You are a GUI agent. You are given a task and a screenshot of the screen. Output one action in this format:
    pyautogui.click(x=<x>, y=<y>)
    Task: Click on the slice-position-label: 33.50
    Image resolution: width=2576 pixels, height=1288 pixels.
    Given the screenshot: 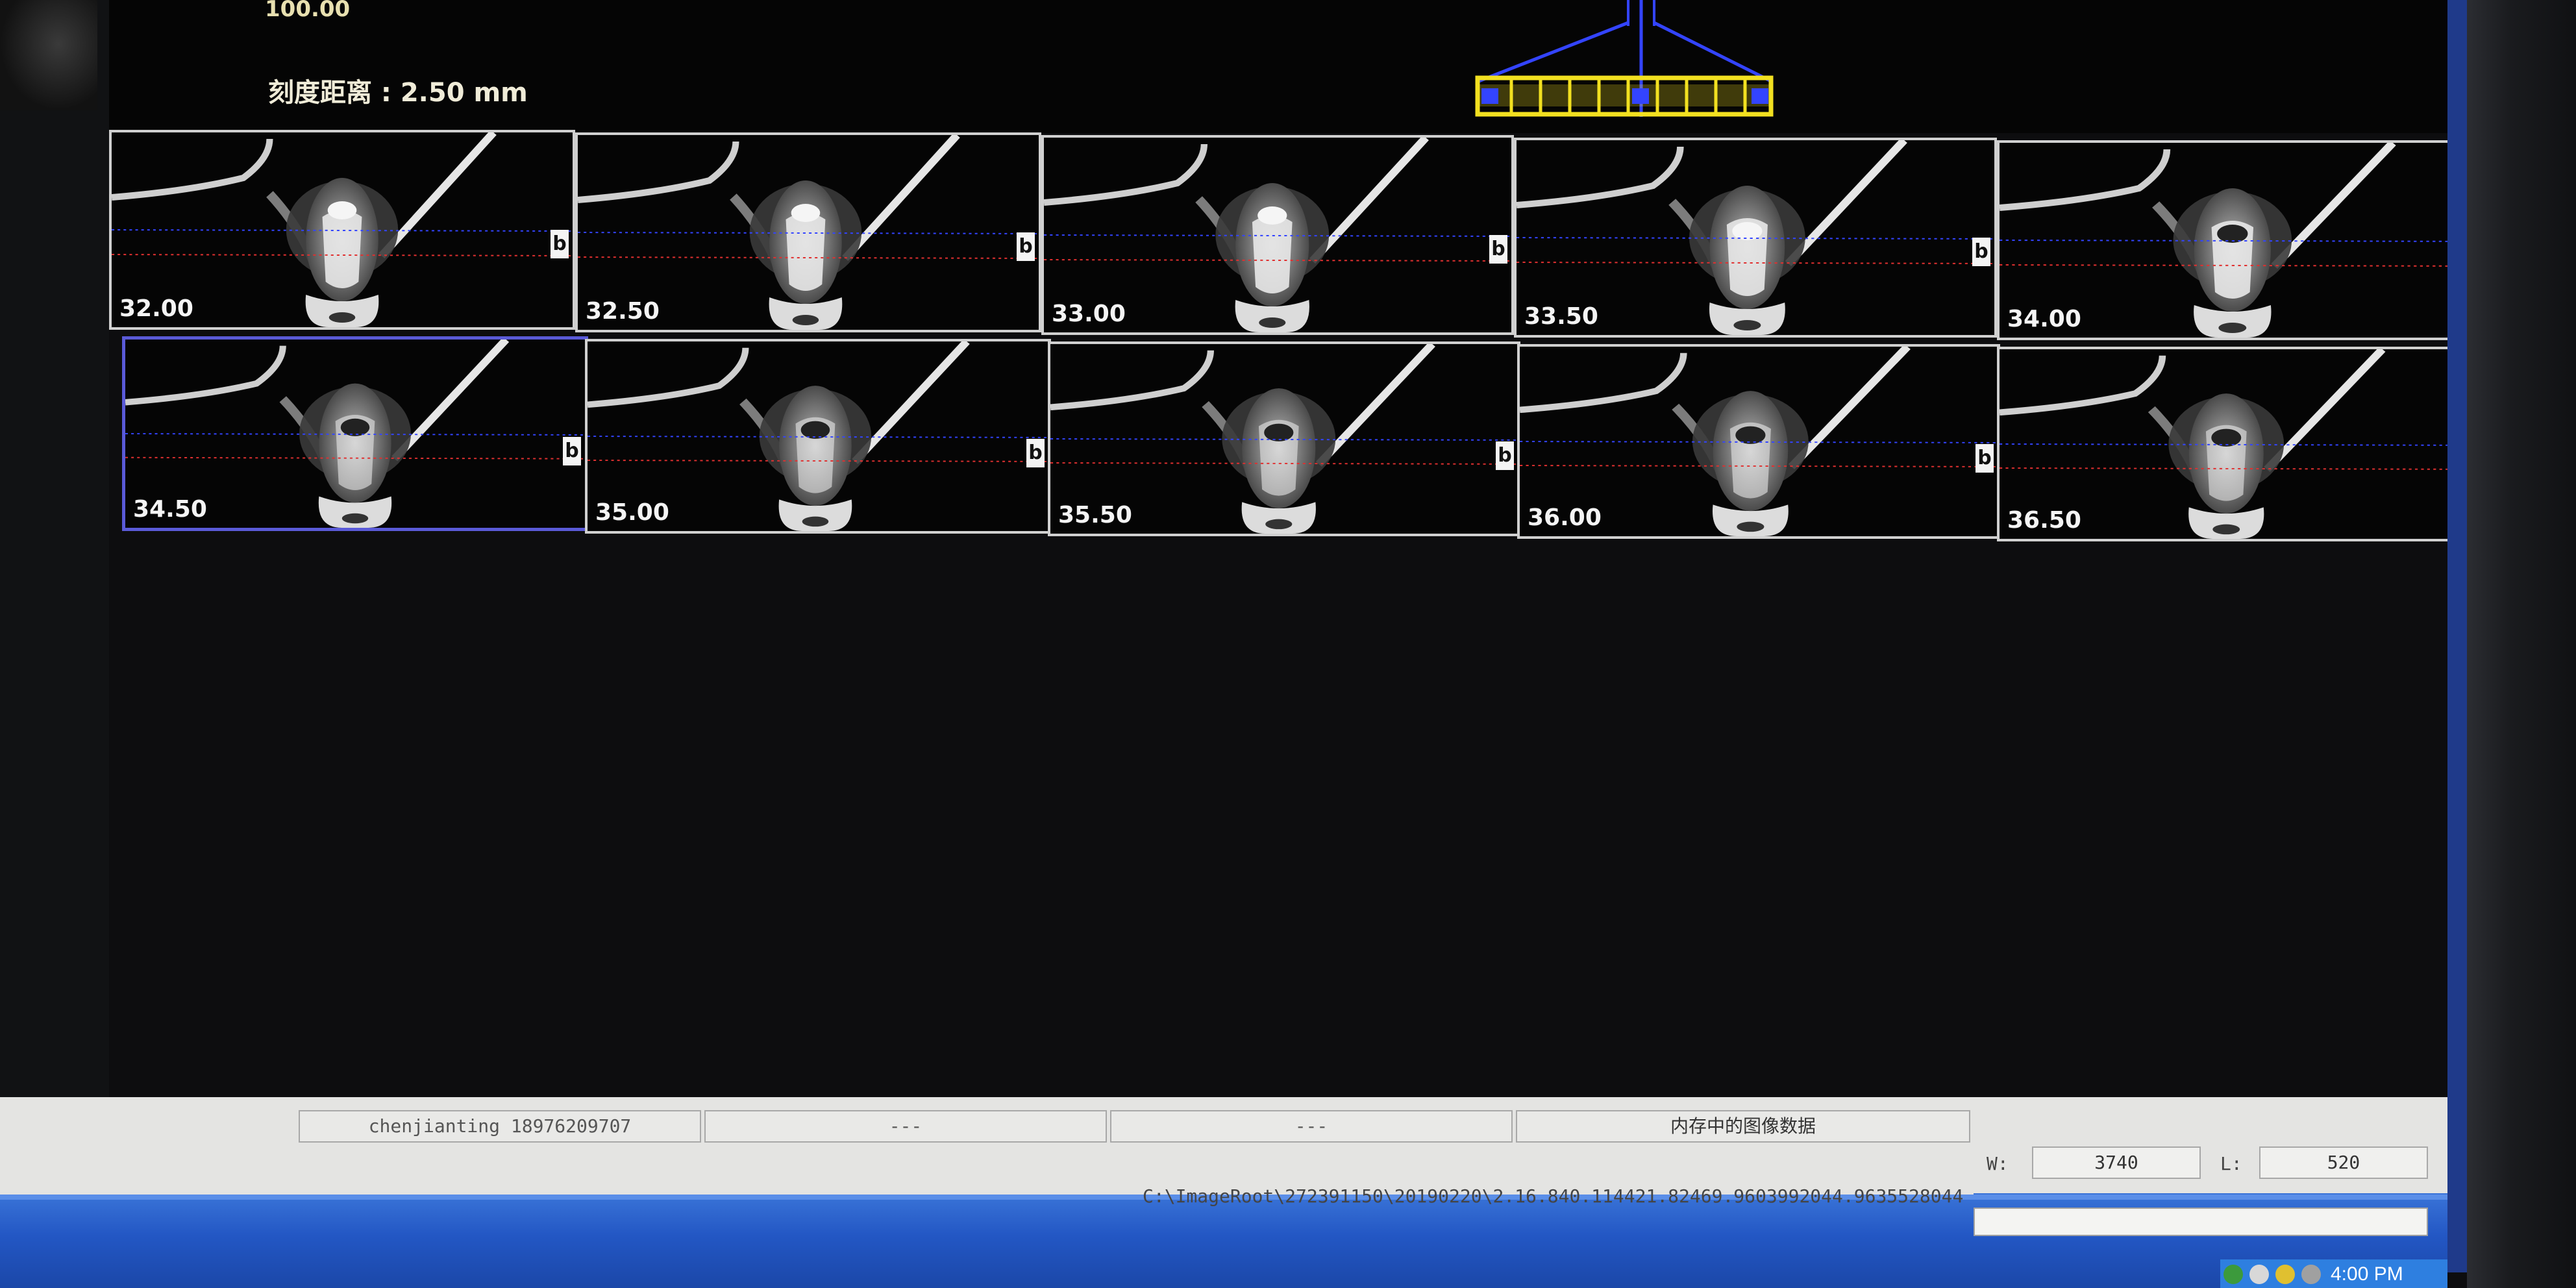 What is the action you would take?
    pyautogui.click(x=1561, y=316)
    